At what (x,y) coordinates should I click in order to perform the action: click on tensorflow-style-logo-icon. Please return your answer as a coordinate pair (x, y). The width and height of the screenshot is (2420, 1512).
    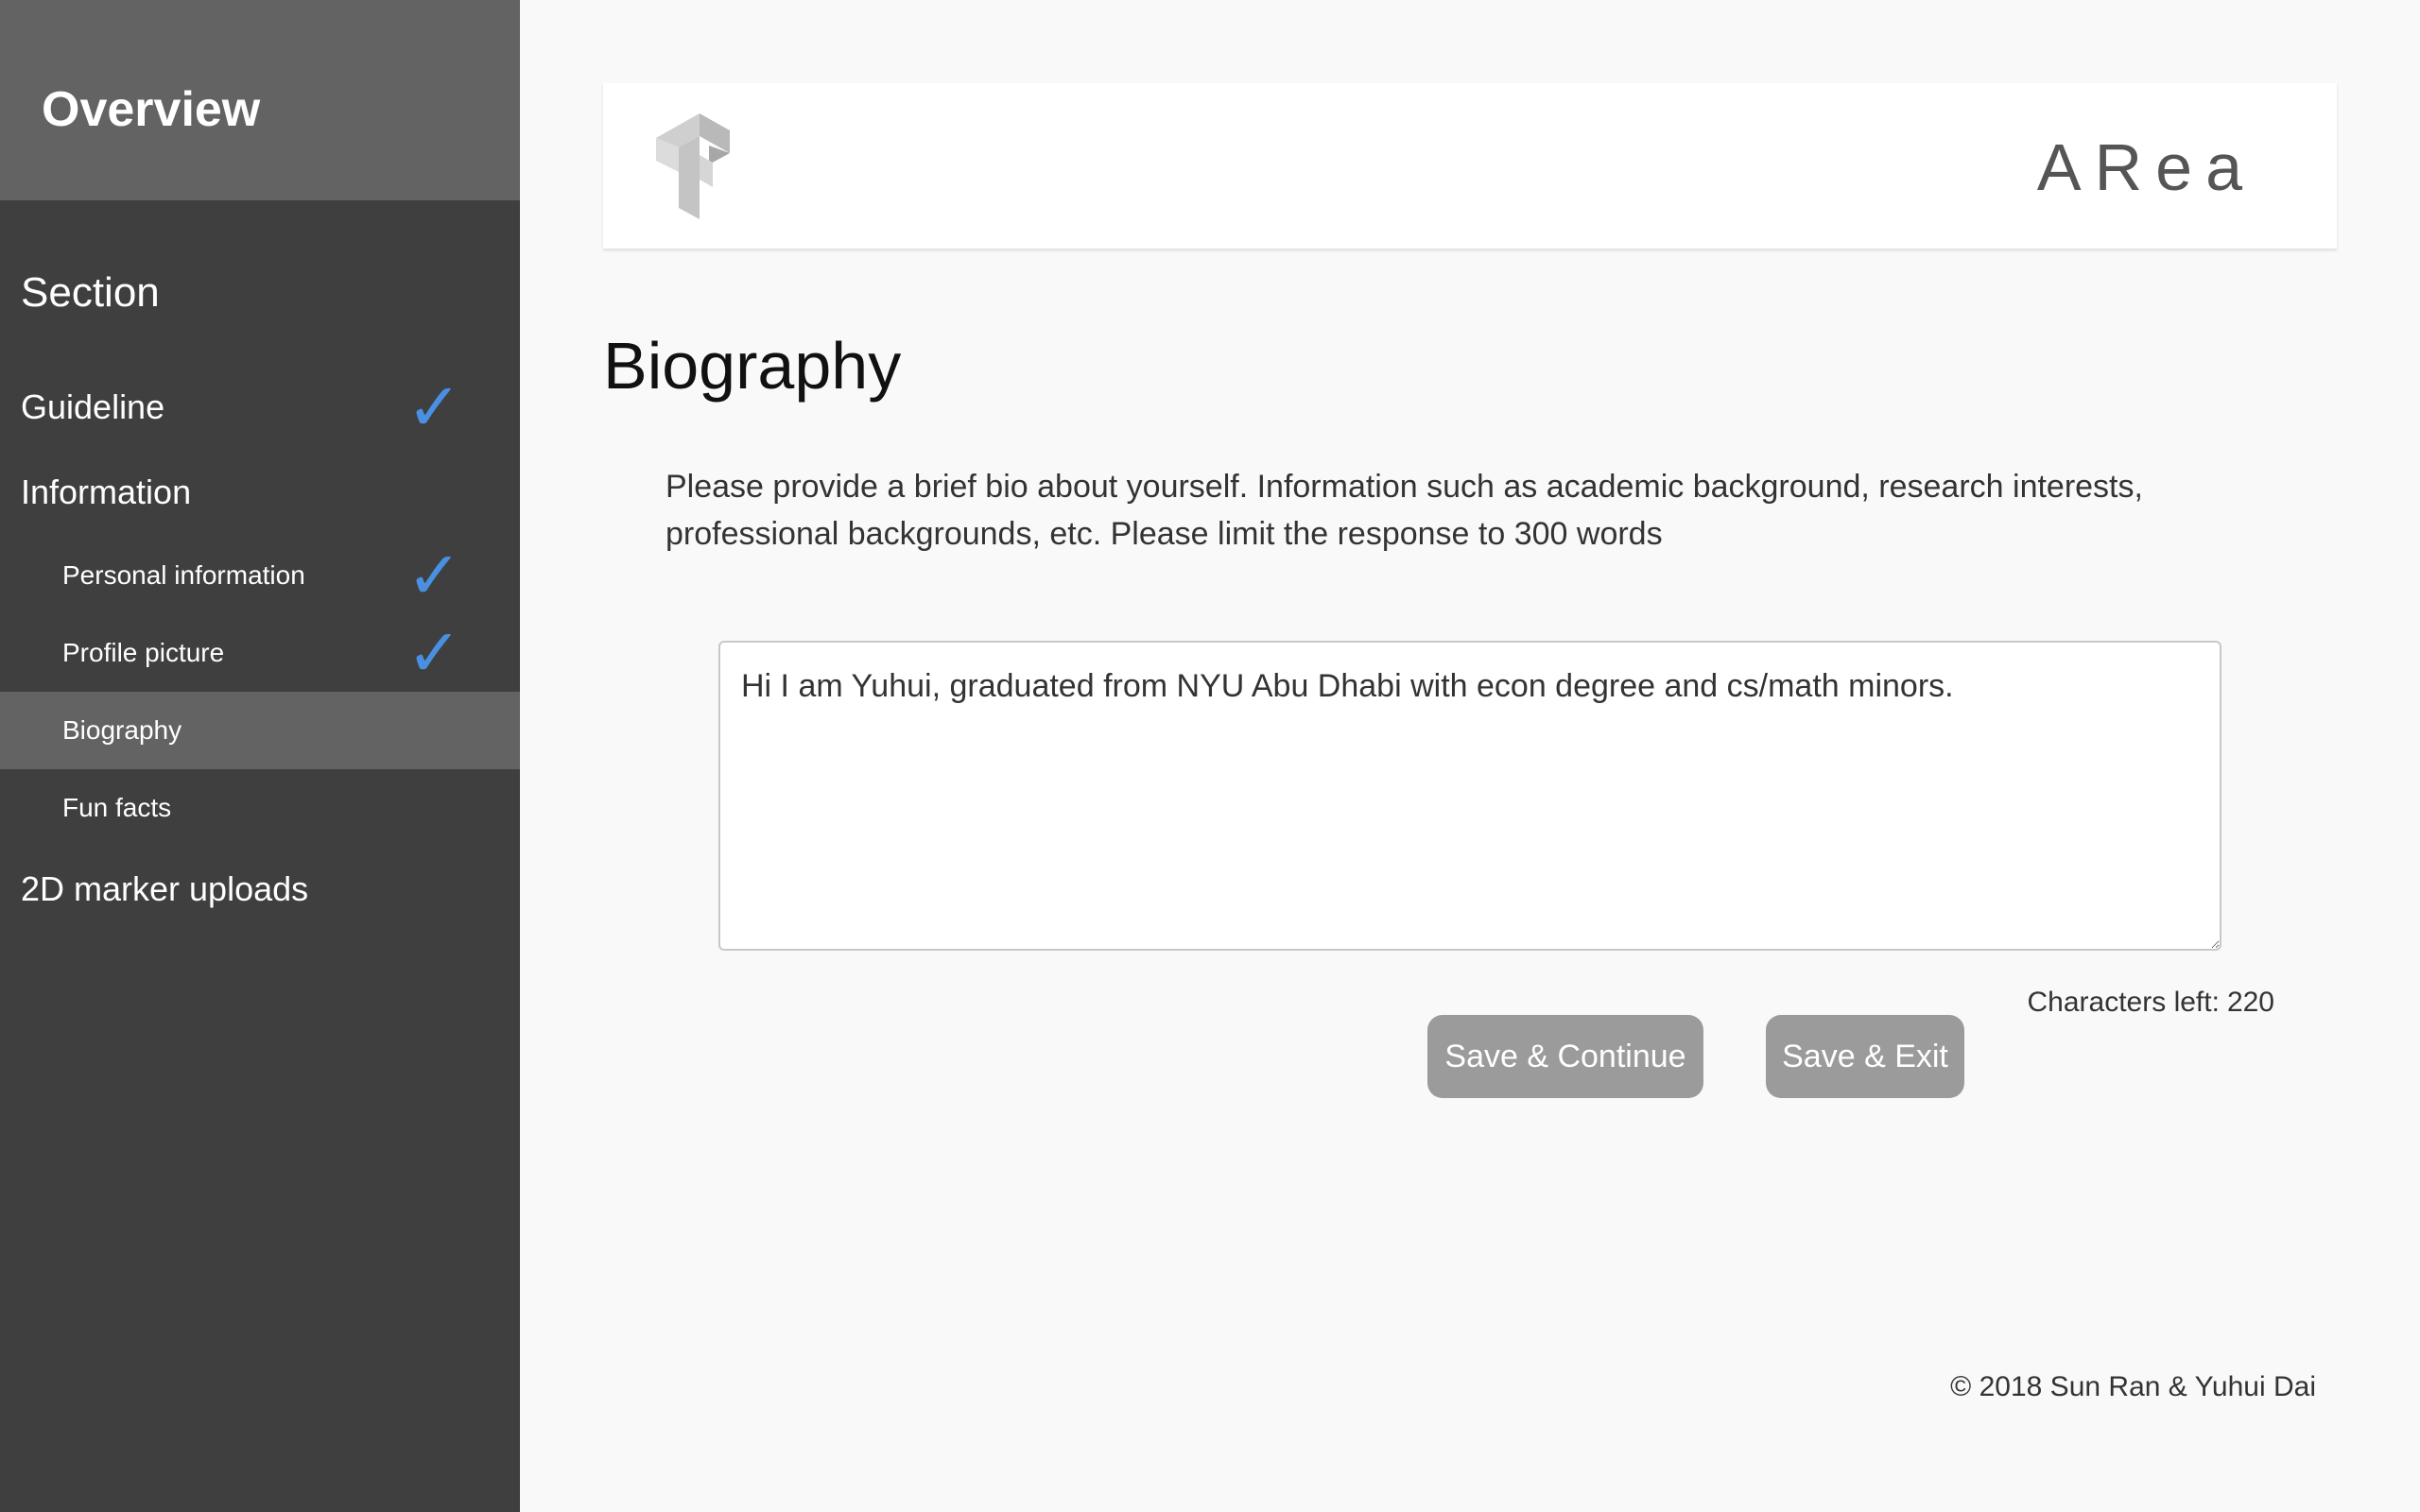
    Looking at the image, I should click on (693, 166).